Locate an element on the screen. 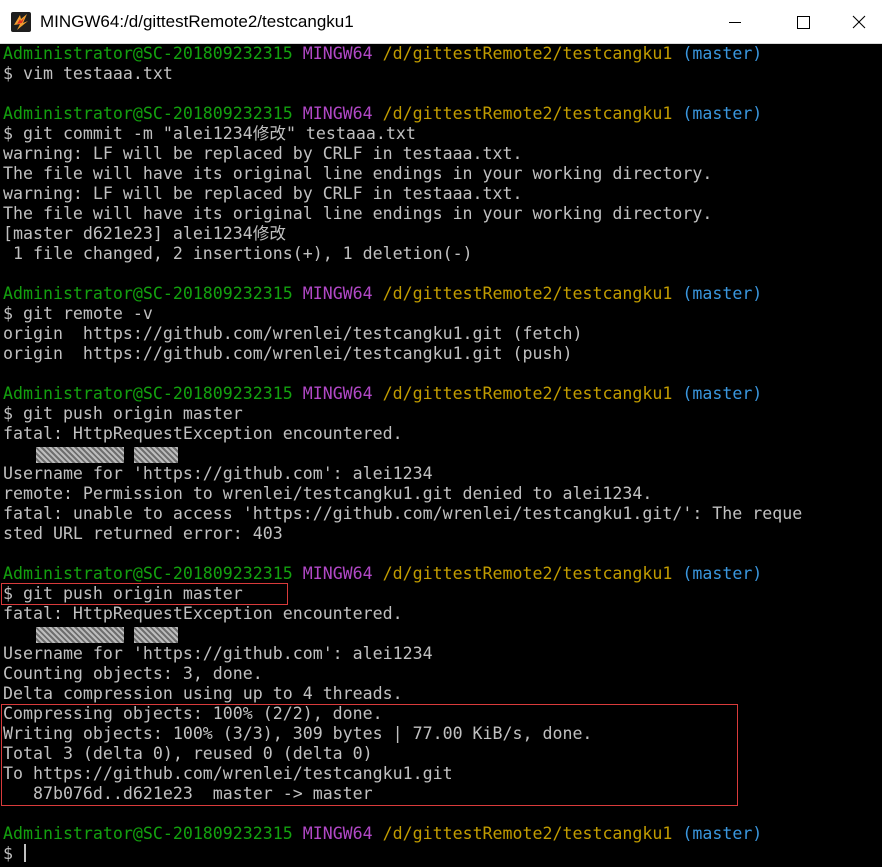 The image size is (882, 867). output-line: Delta compression using up to 4 threads. is located at coordinates (203, 693).